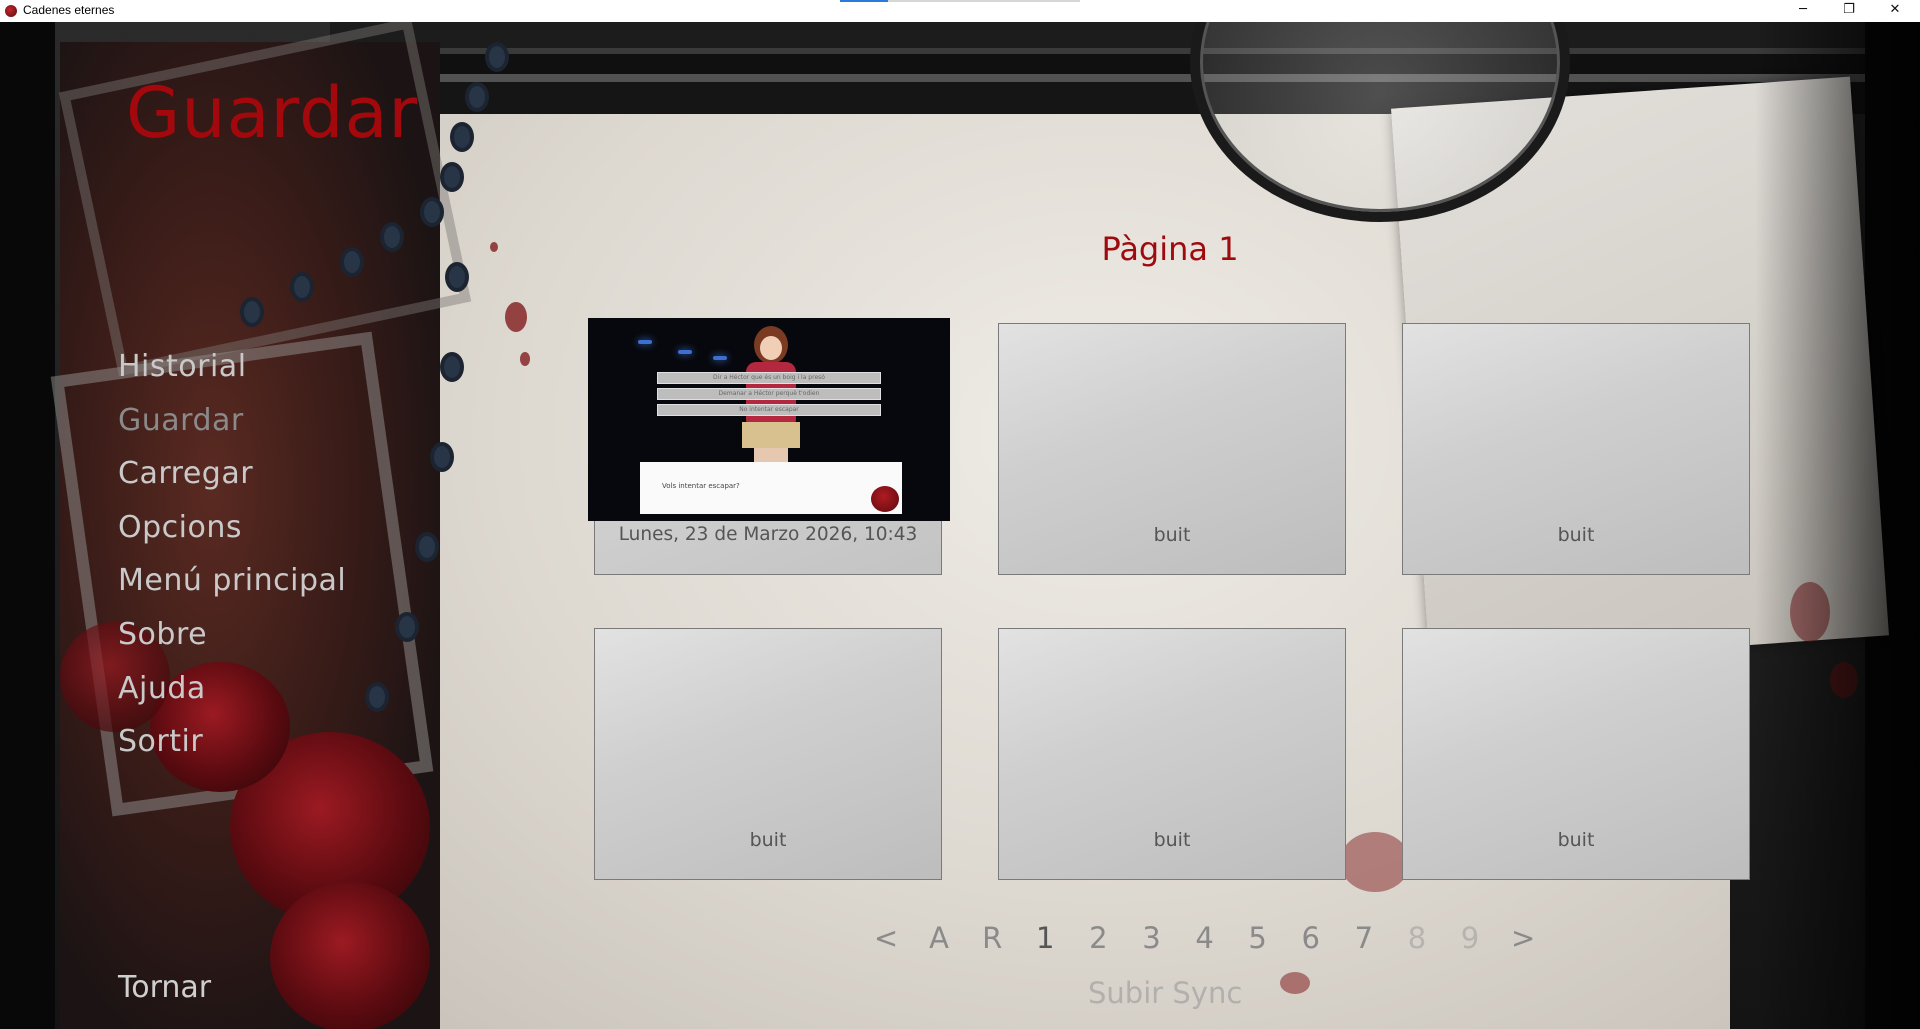  I want to click on rose-decoration, so click(350, 955).